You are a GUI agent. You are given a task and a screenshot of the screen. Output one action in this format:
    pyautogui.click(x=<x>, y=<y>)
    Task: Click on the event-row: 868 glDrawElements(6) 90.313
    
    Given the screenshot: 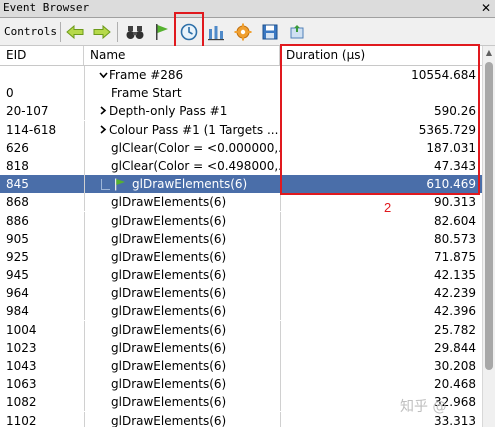 What is the action you would take?
    pyautogui.click(x=241, y=202)
    